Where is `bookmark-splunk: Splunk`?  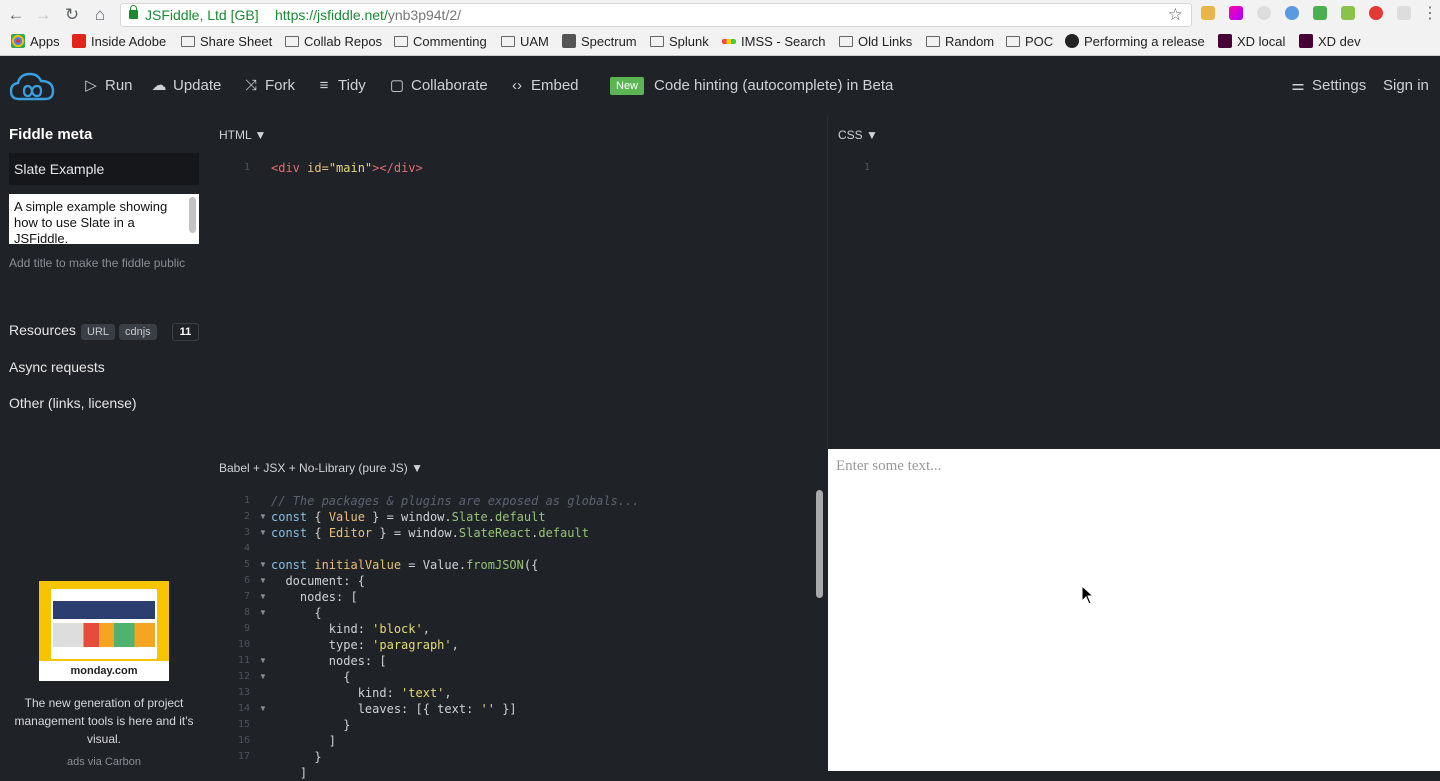 bookmark-splunk: Splunk is located at coordinates (679, 42).